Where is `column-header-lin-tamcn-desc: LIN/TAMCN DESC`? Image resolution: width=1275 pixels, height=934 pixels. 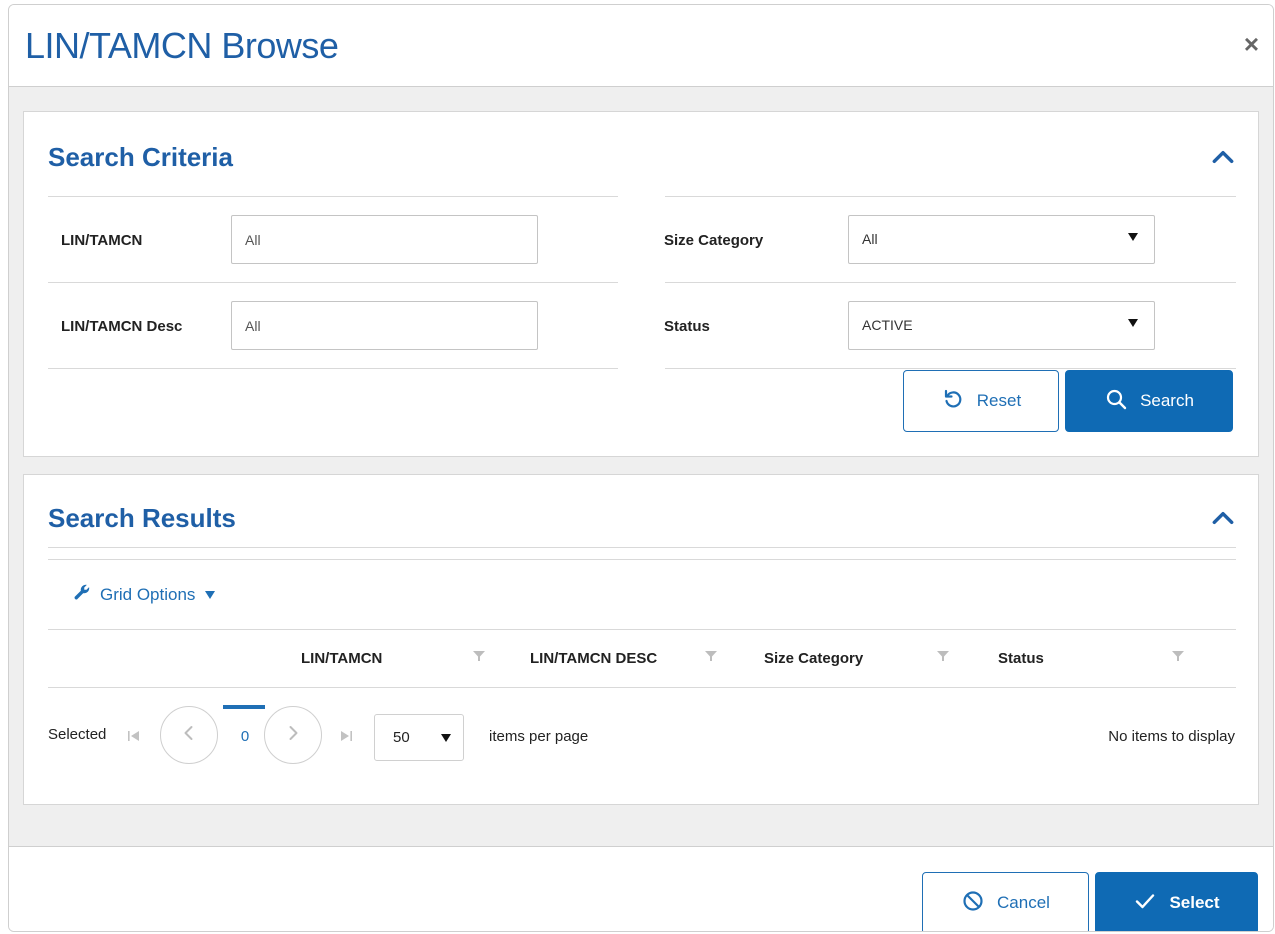
column-header-lin-tamcn-desc: LIN/TAMCN DESC is located at coordinates (593, 658).